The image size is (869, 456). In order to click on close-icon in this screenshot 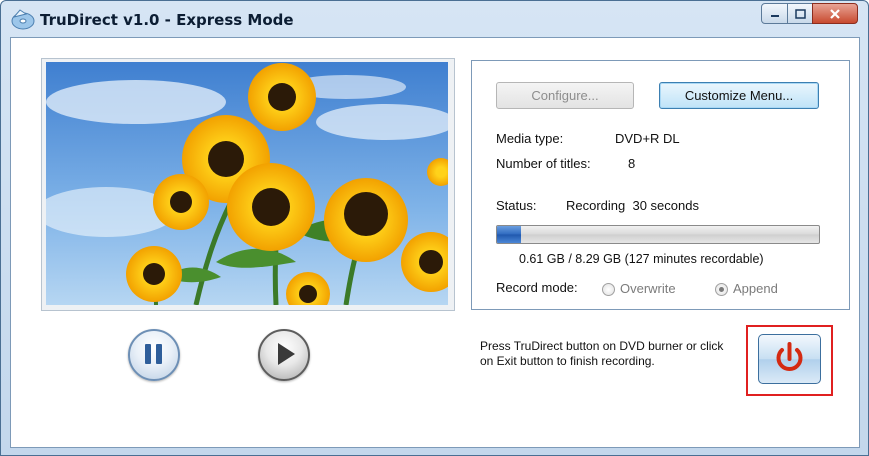, I will do `click(835, 13)`.